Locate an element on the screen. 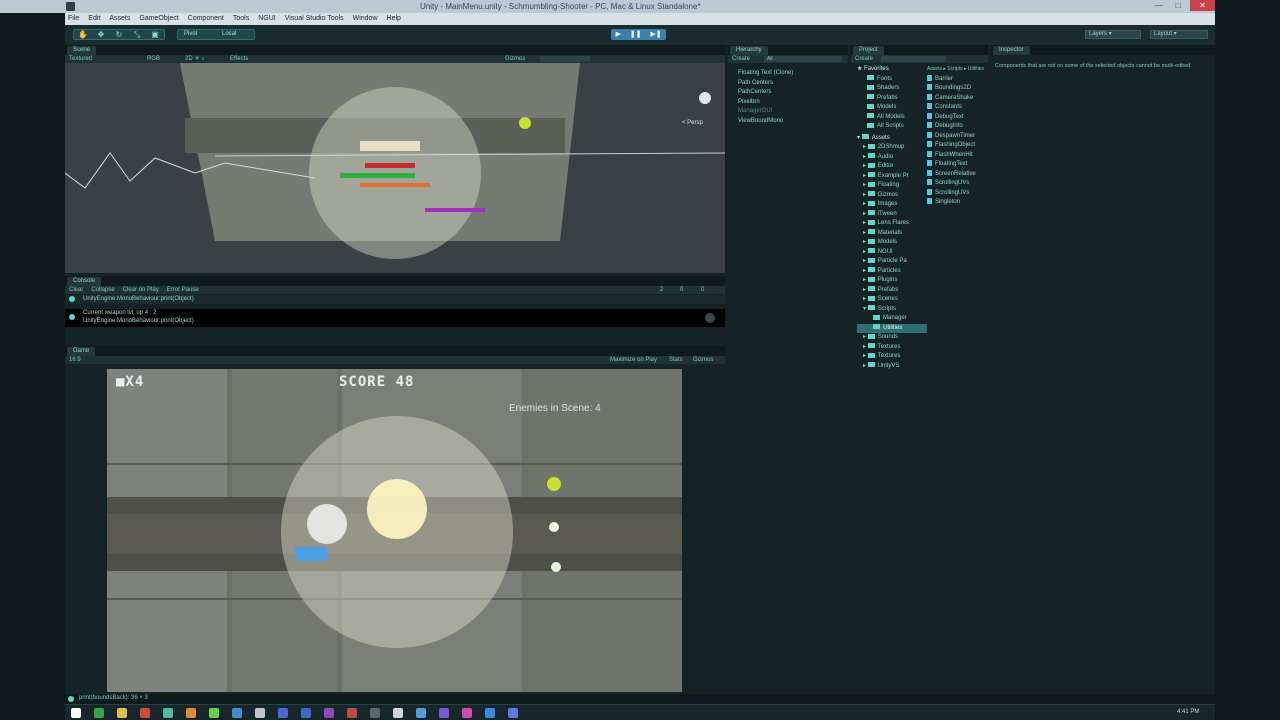  list-item: ▸ Floating is located at coordinates (892, 186).